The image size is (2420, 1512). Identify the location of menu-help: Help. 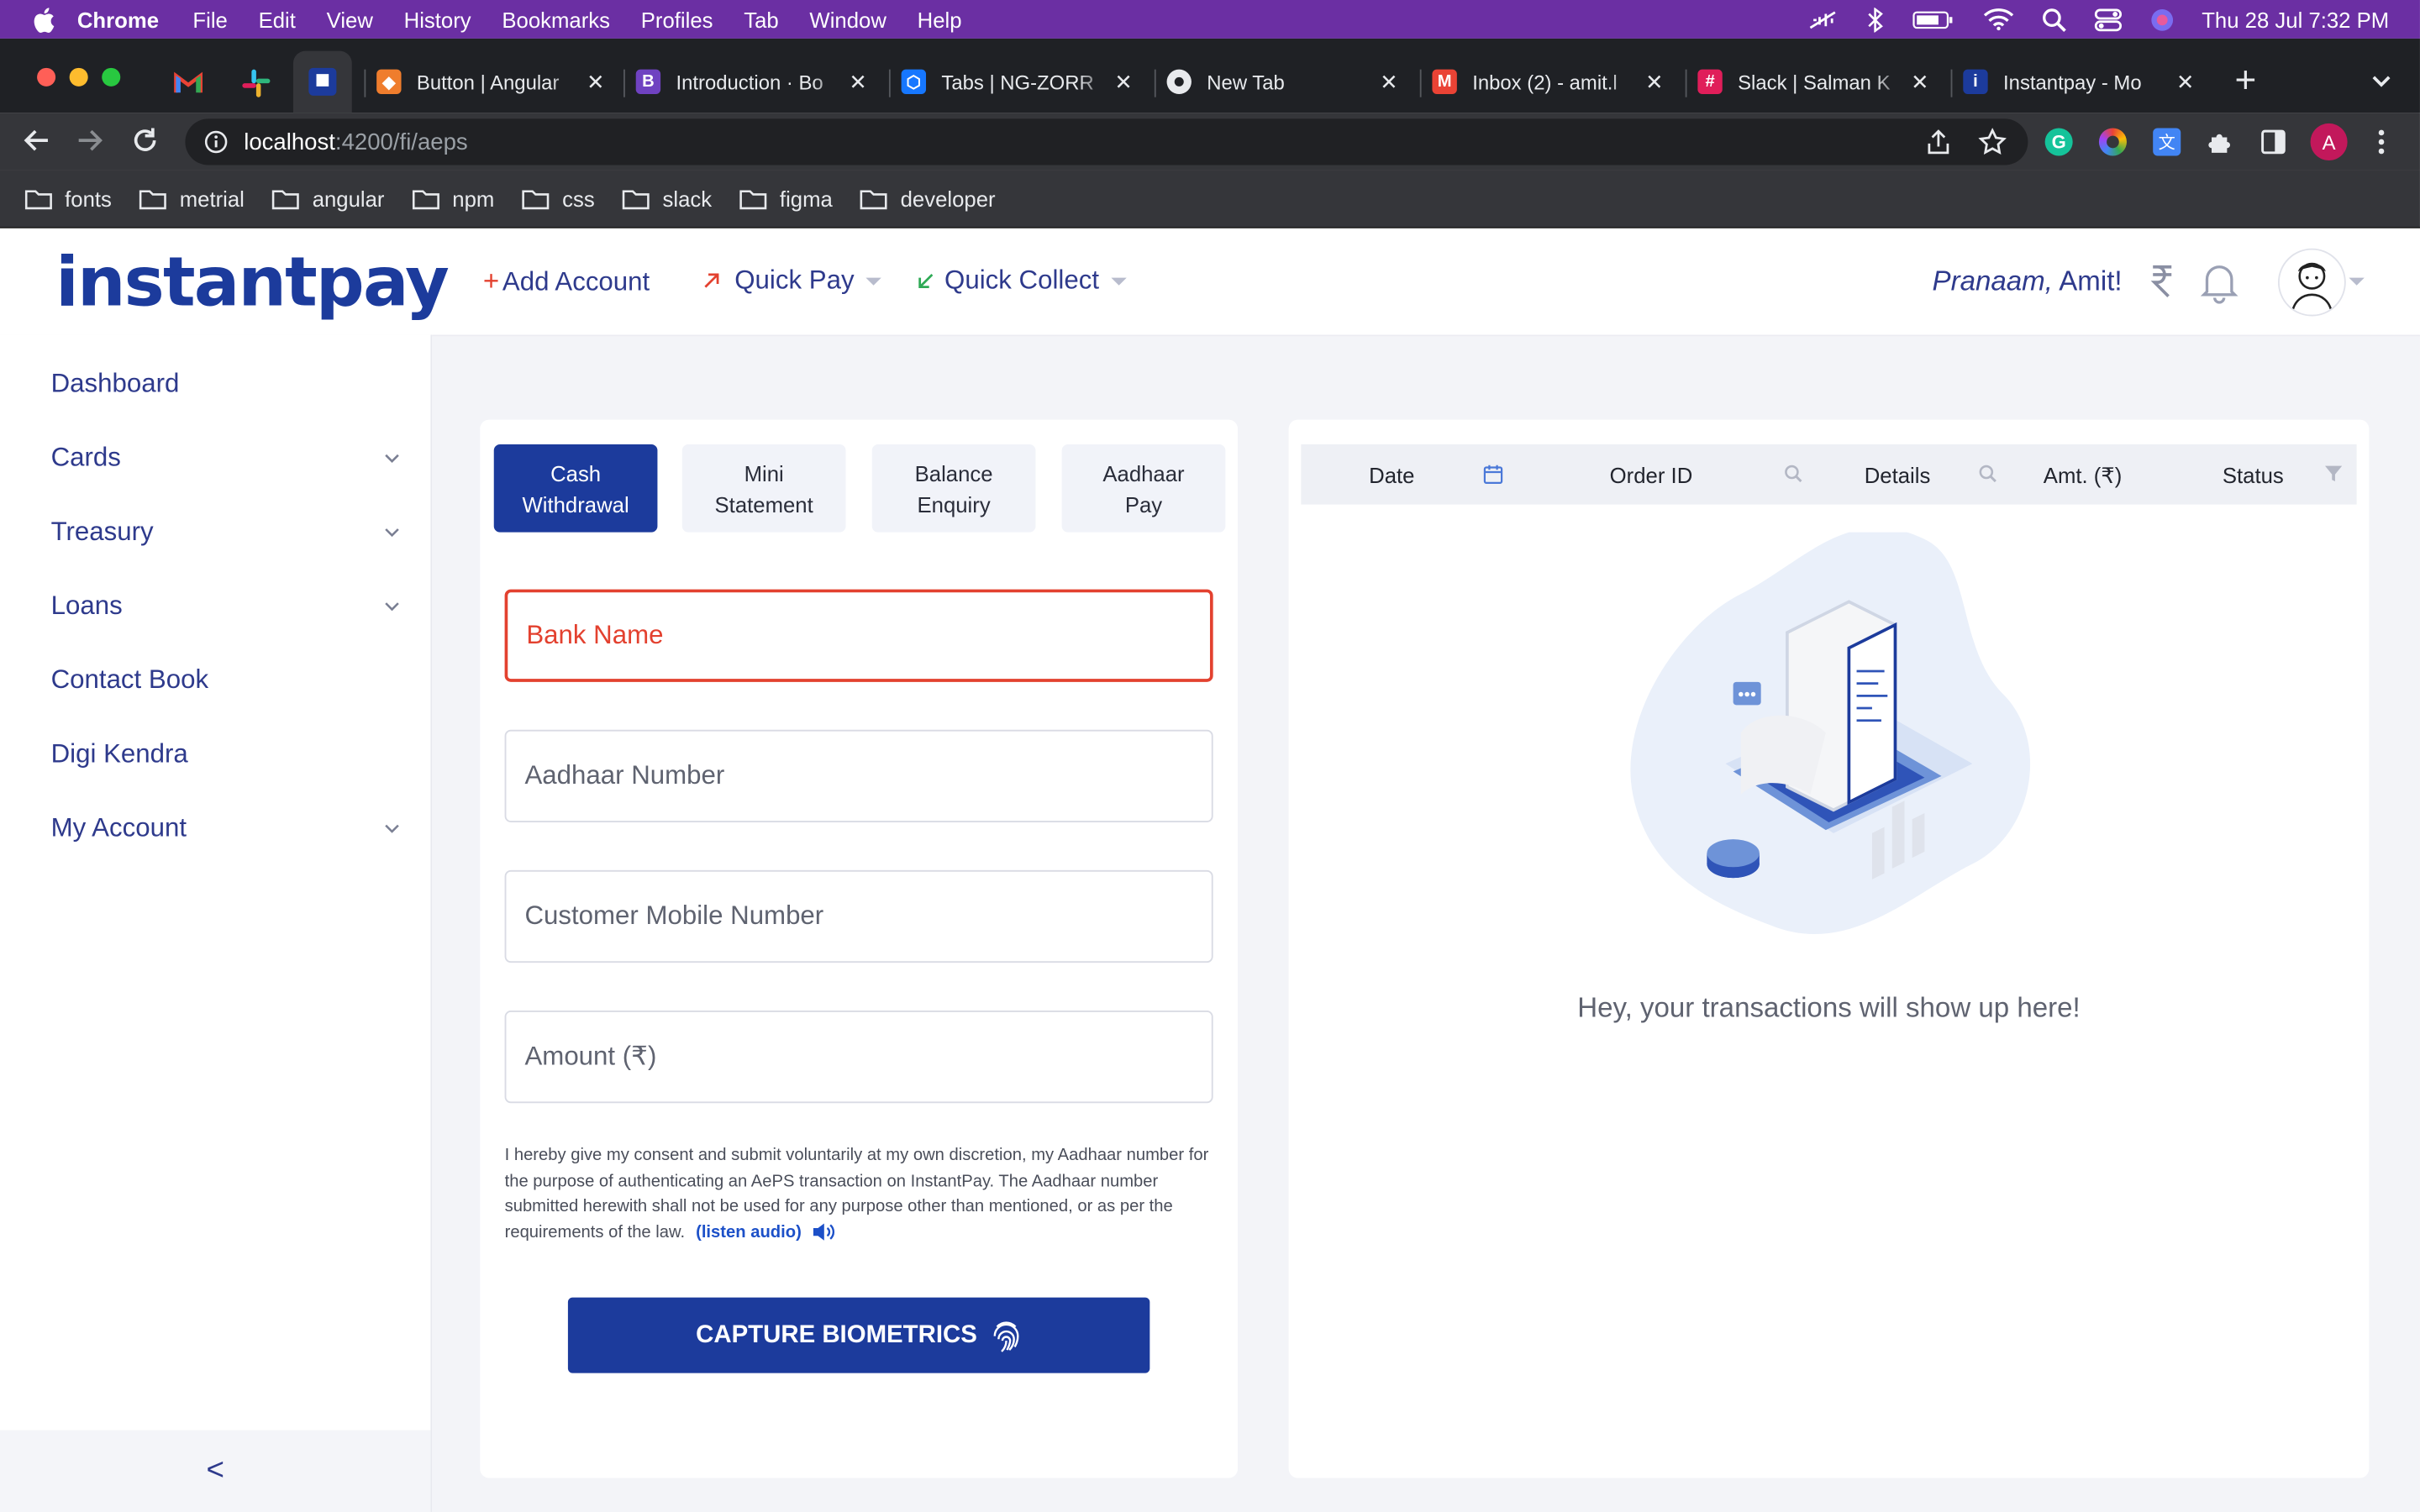
(940, 19).